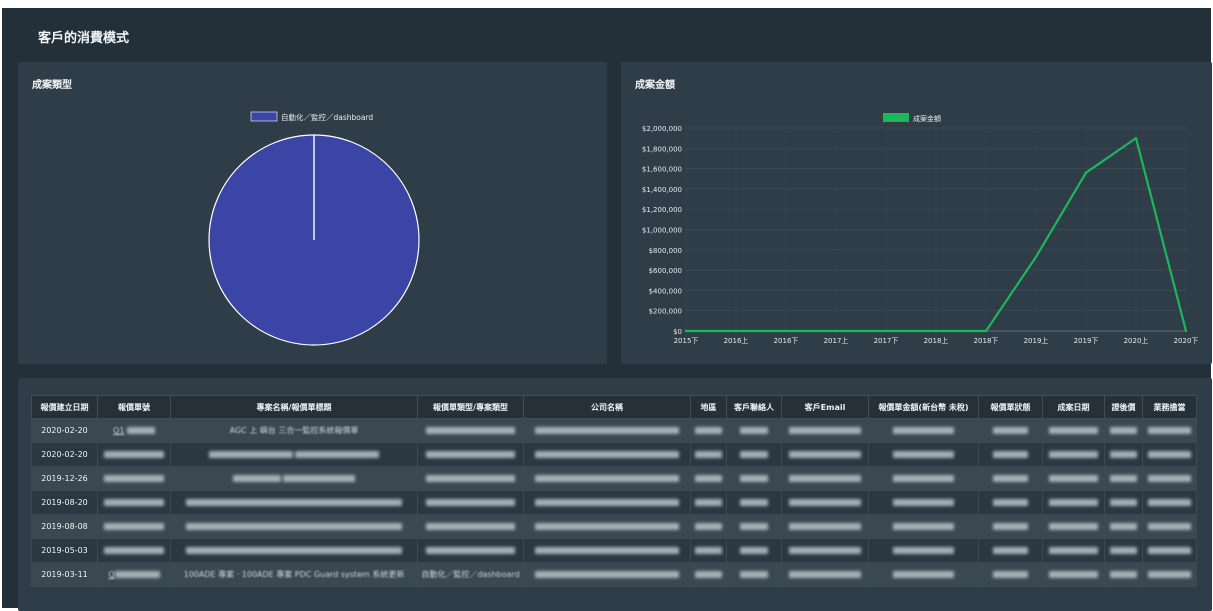  Describe the element at coordinates (118, 430) in the screenshot. I see `quote-no-link: Q1` at that location.